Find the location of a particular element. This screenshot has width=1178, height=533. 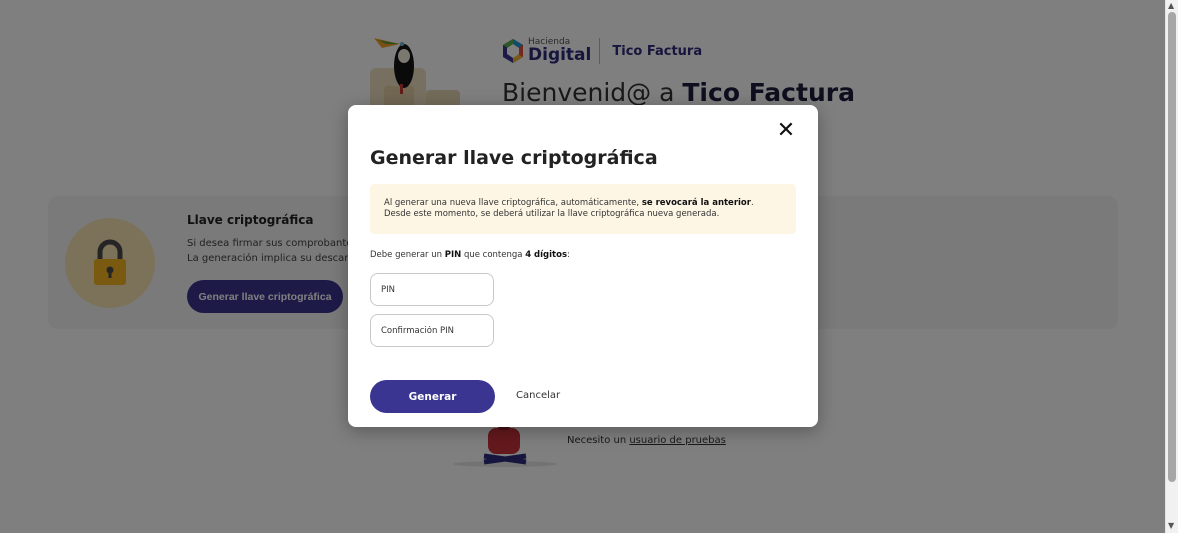

notice-bold: se revocará la anterior is located at coordinates (696, 203).